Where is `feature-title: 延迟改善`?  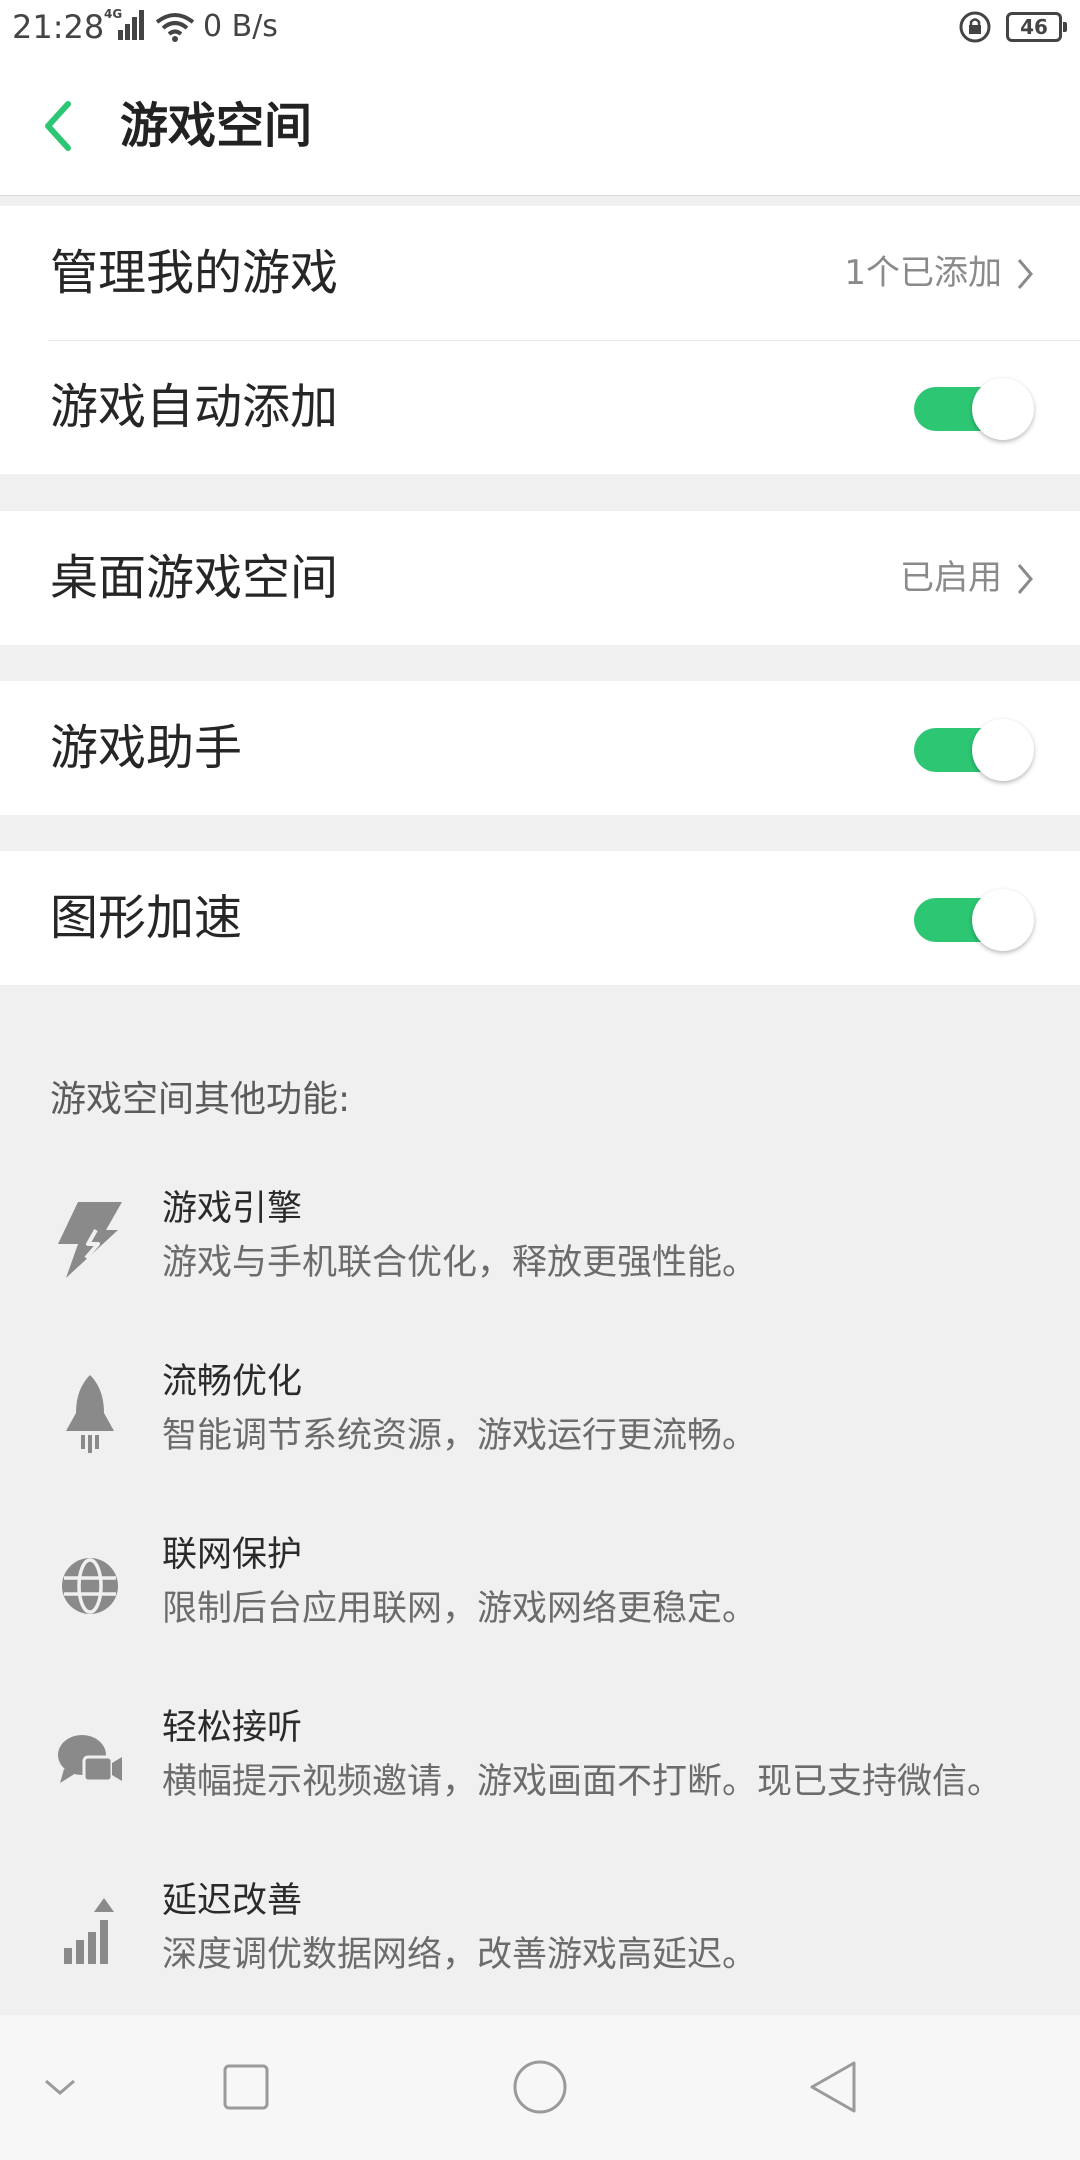
feature-title: 延迟改善 is located at coordinates (232, 1901).